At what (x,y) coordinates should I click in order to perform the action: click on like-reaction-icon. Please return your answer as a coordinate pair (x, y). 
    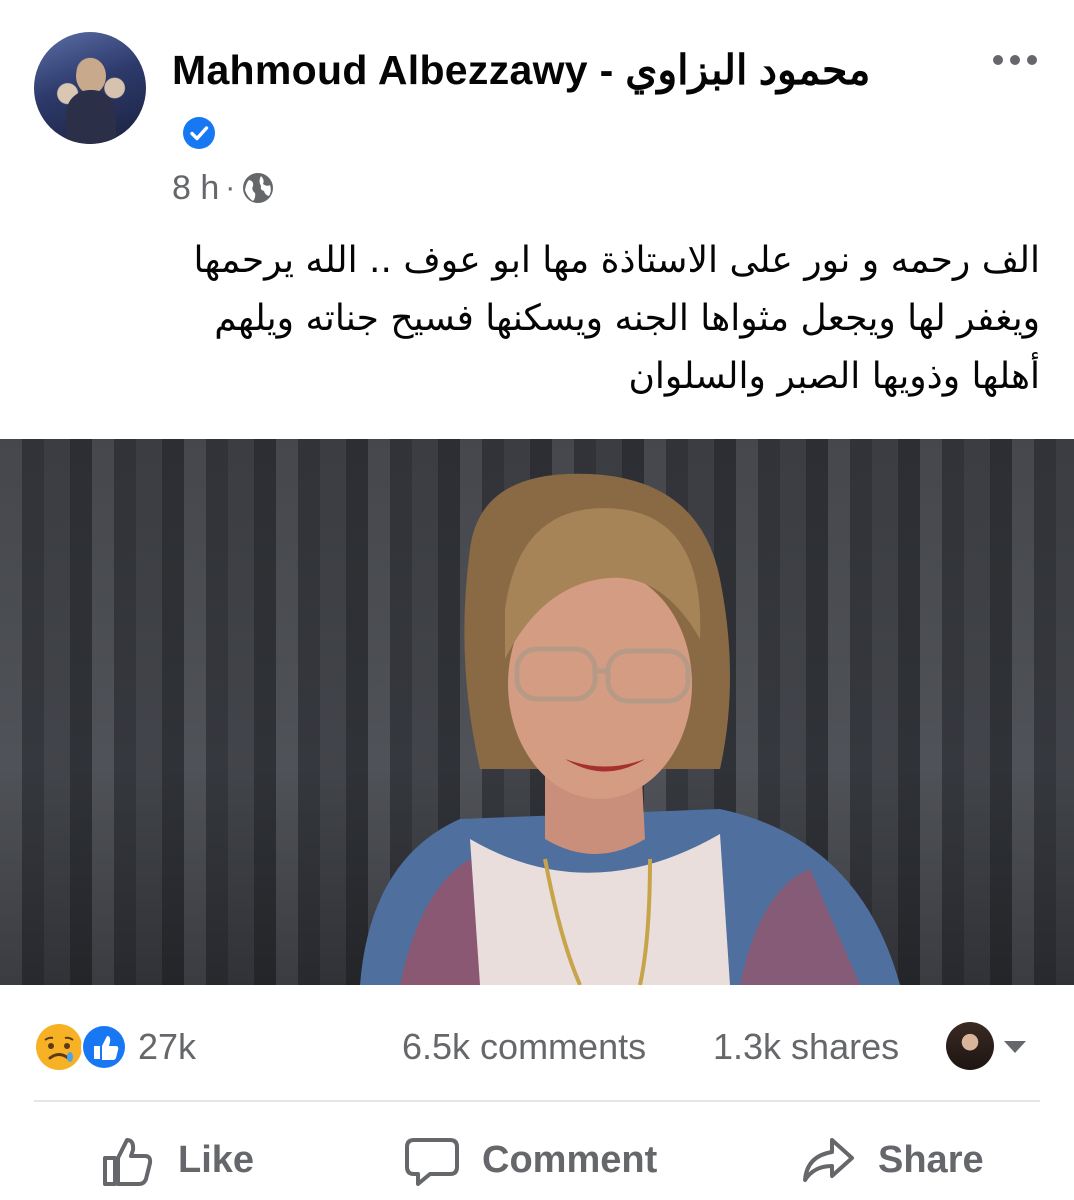
    Looking at the image, I should click on (104, 1047).